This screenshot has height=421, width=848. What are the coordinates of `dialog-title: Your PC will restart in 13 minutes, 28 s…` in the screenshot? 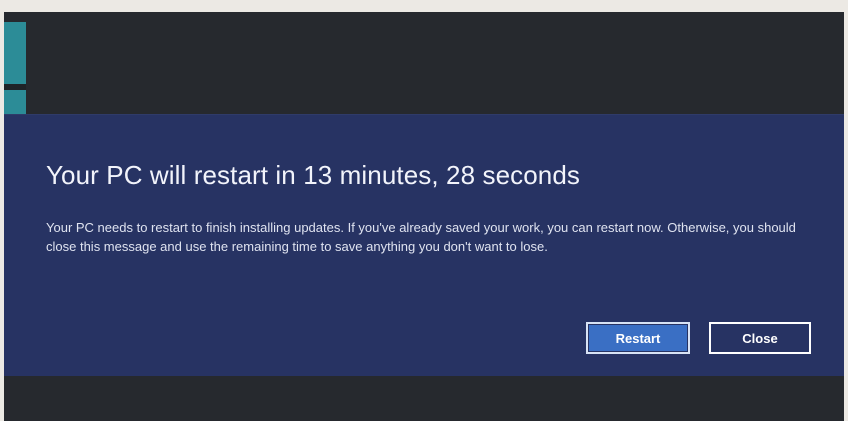 It's located at (313, 175).